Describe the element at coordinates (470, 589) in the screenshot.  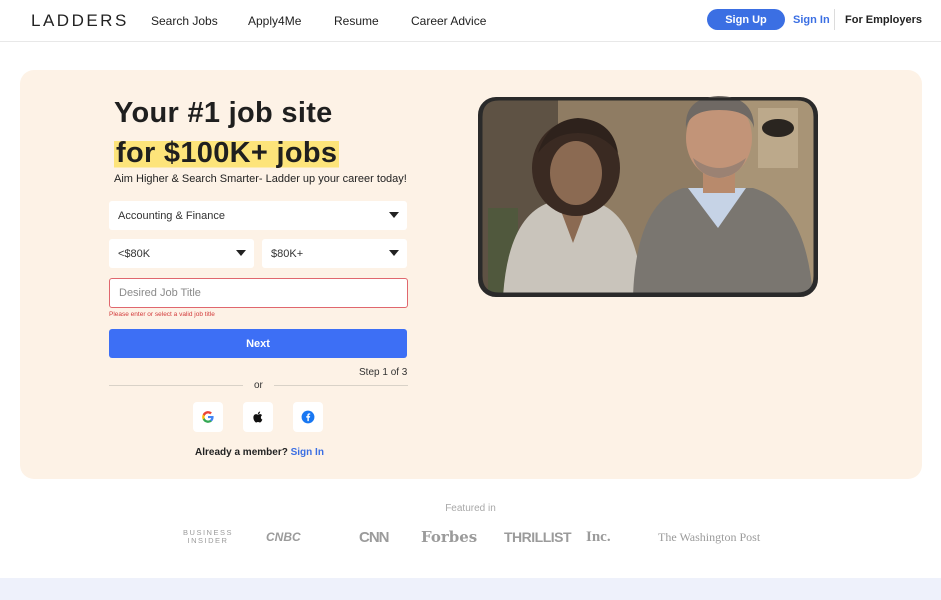
I see `bottom-section` at that location.